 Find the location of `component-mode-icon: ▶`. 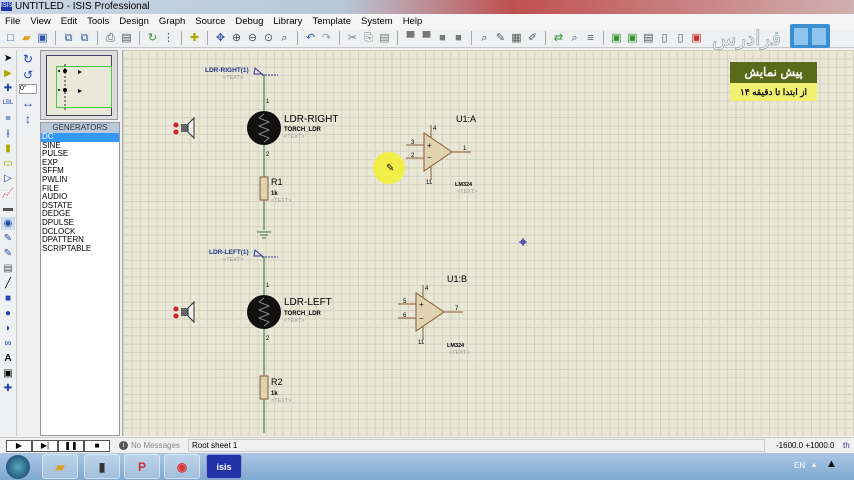

component-mode-icon: ▶ is located at coordinates (8, 73).